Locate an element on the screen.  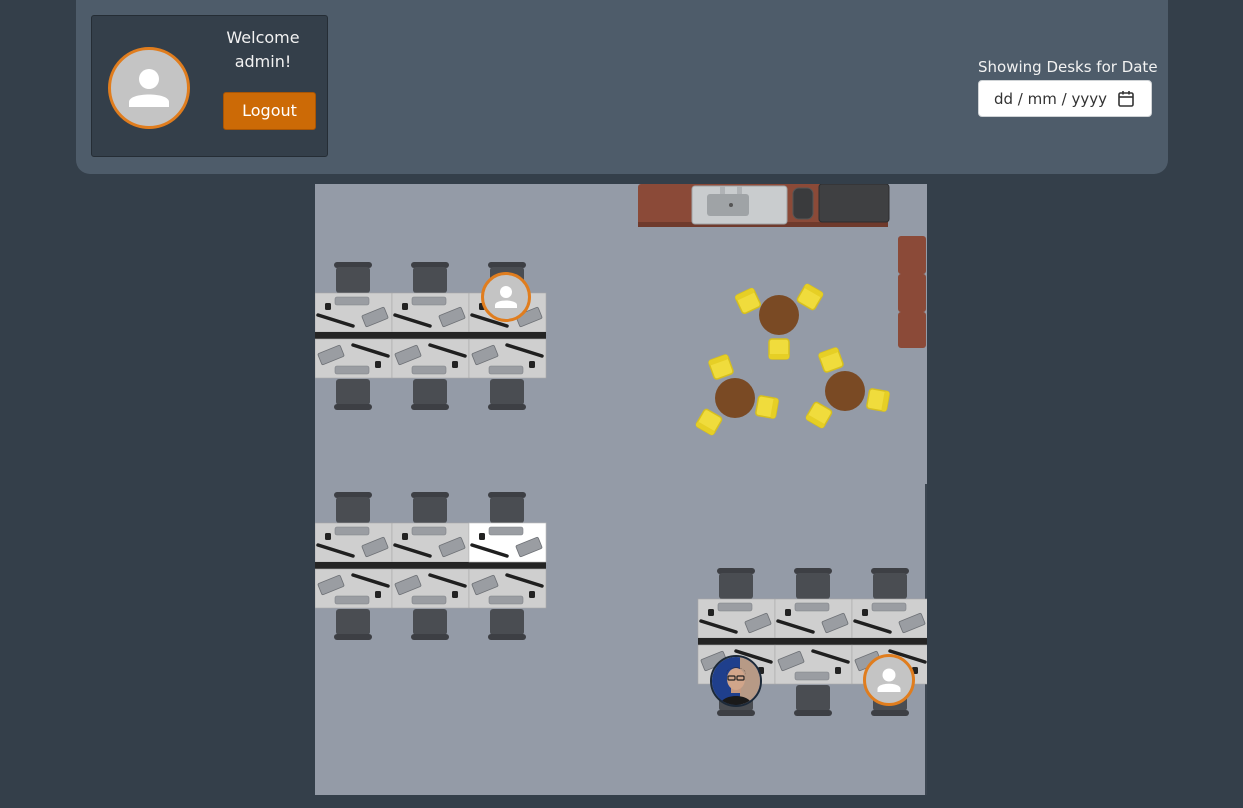
date-input: dd / mm / yyyy is located at coordinates (1065, 98).